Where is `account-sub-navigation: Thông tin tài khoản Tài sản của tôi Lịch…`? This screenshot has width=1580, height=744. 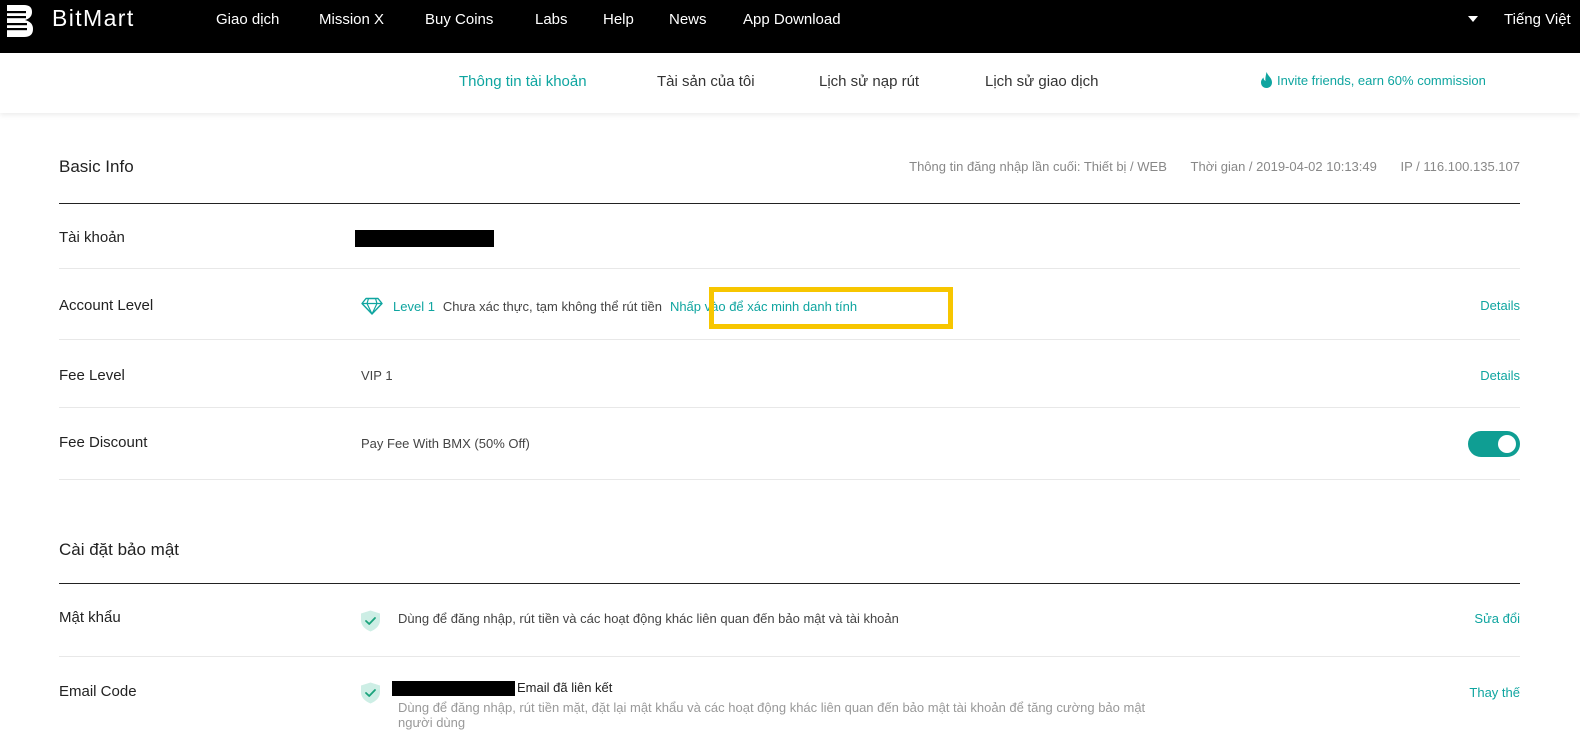
account-sub-navigation: Thông tin tài khoản Tài sản của tôi Lịch… is located at coordinates (790, 83).